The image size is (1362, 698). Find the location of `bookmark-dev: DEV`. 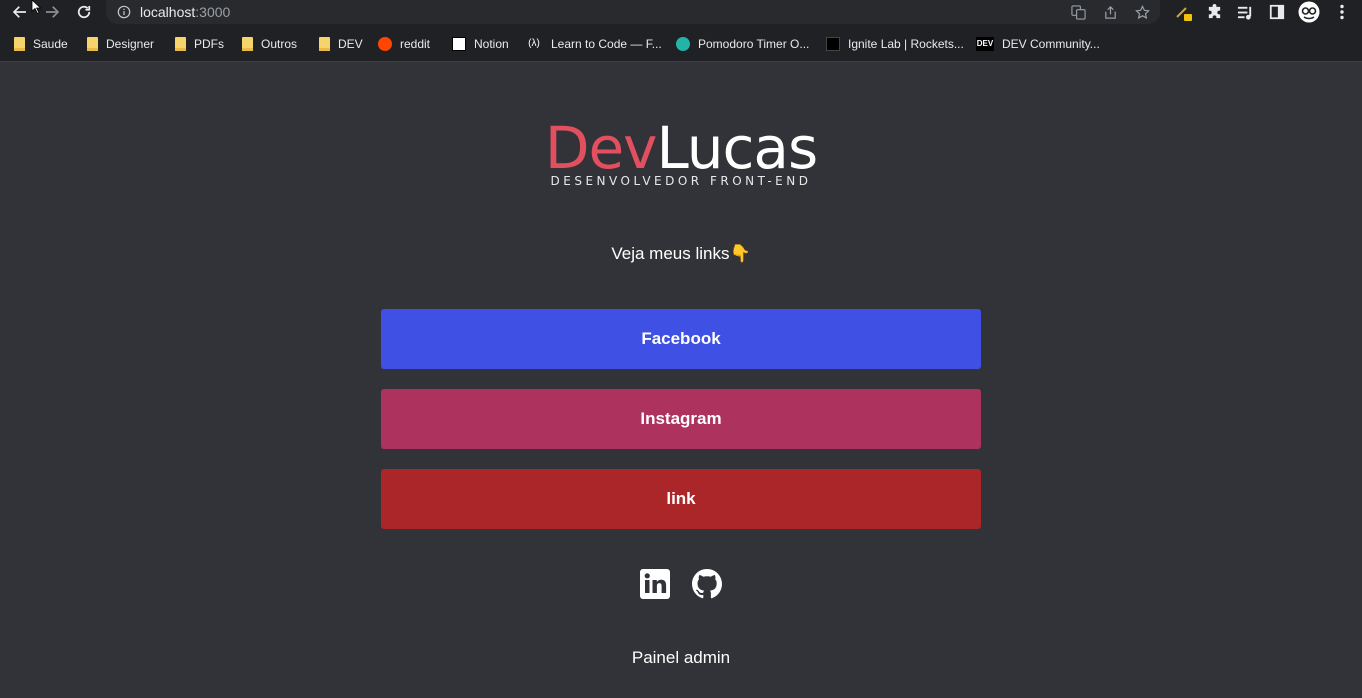

bookmark-dev: DEV is located at coordinates (341, 44).